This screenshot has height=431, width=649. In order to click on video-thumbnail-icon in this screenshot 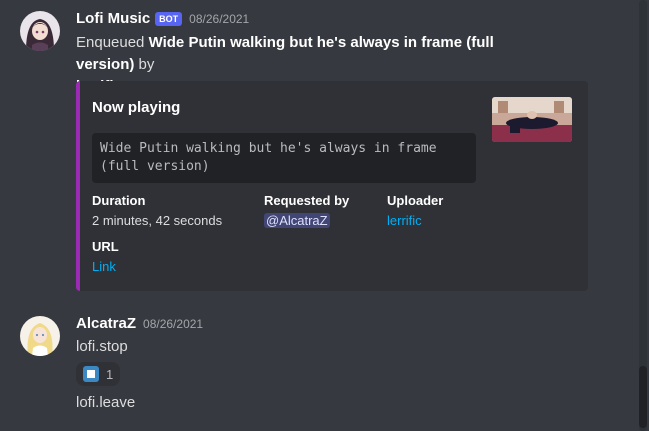, I will do `click(532, 119)`.